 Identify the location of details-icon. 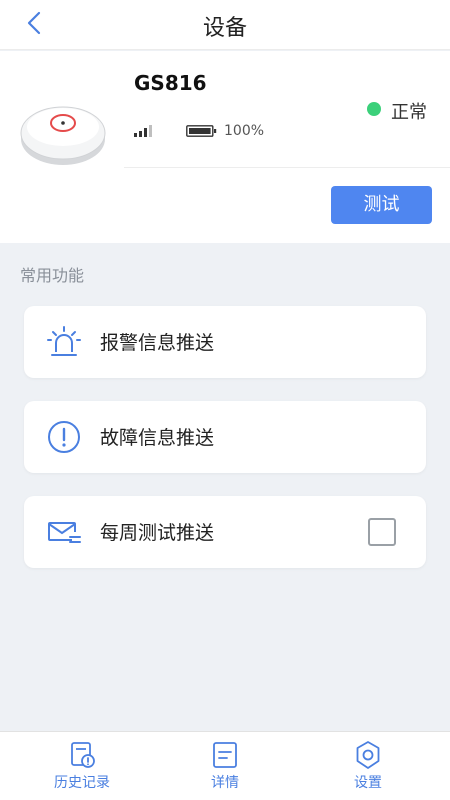
(225, 755).